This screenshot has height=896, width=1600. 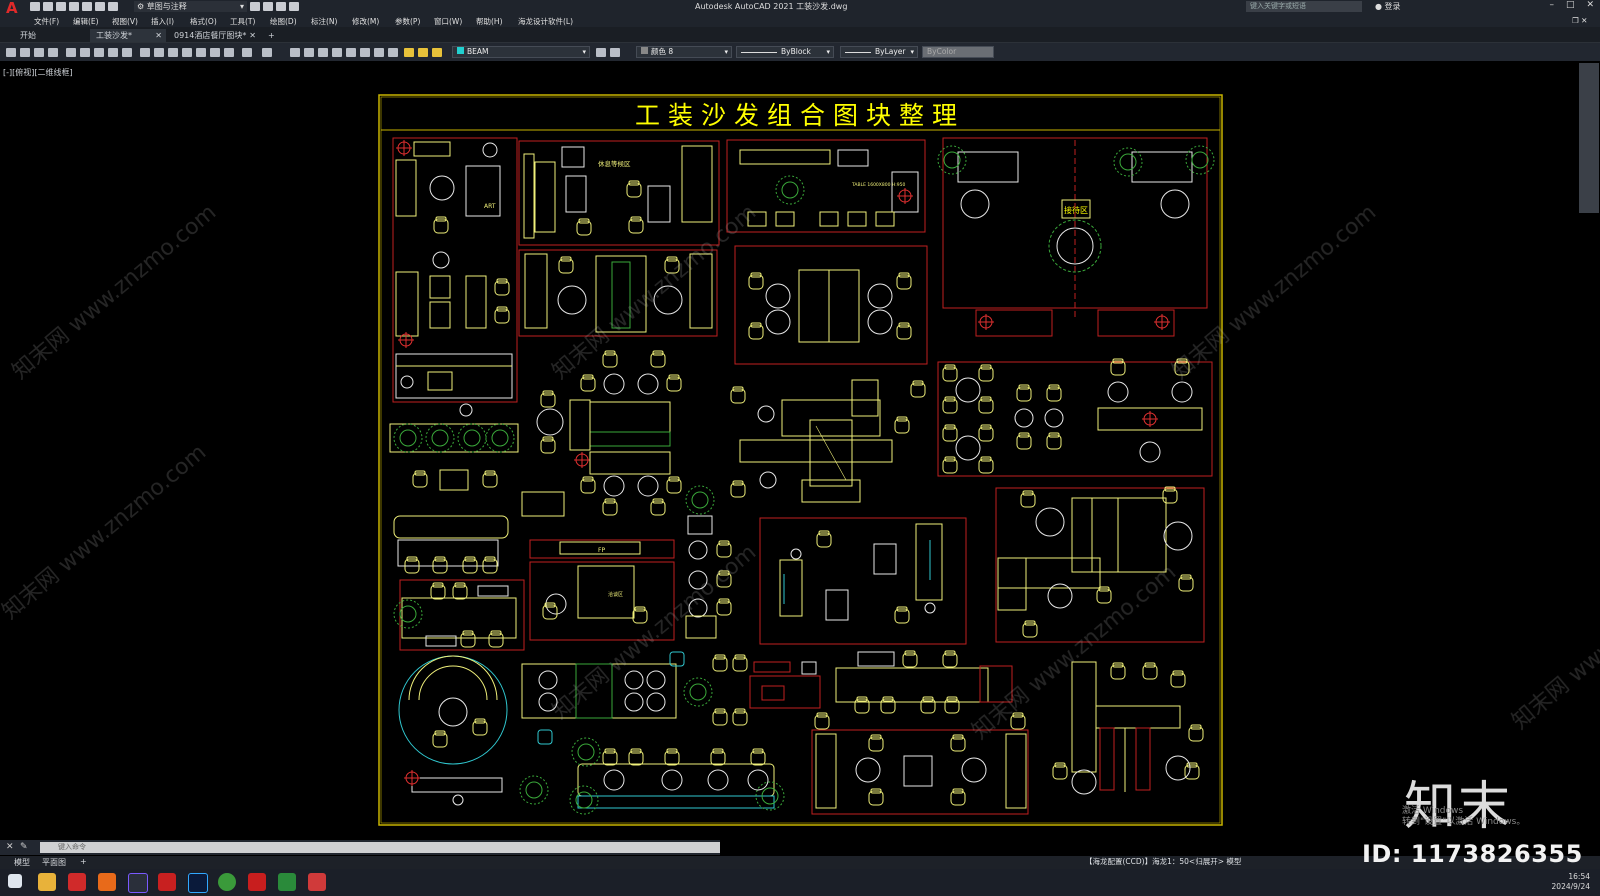 I want to click on block-round-tables, so click(x=1075, y=417).